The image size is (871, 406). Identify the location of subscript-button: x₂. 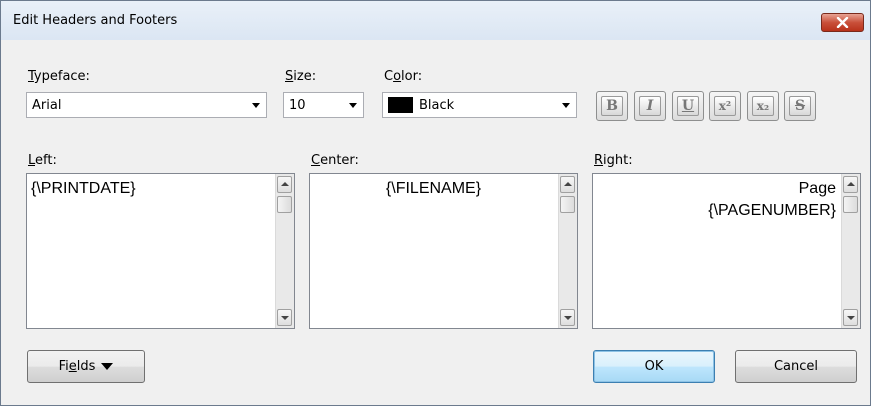
(763, 106).